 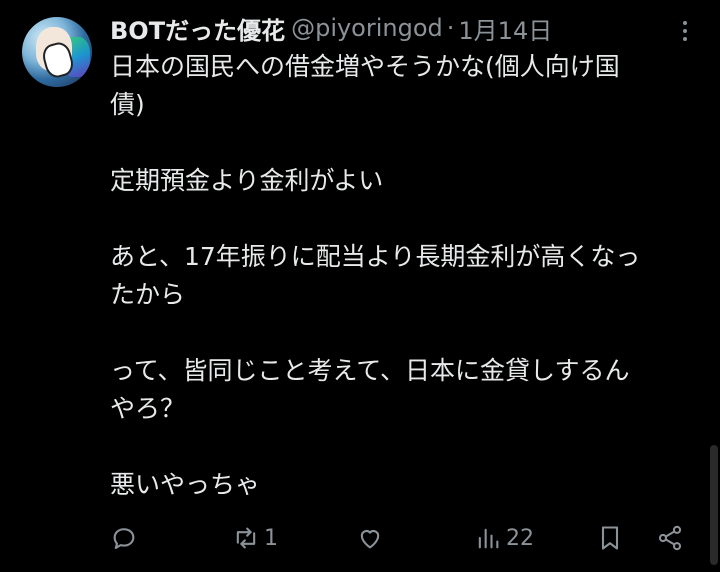 What do you see at coordinates (505, 28) in the screenshot?
I see `tweet-date: 1月14日` at bounding box center [505, 28].